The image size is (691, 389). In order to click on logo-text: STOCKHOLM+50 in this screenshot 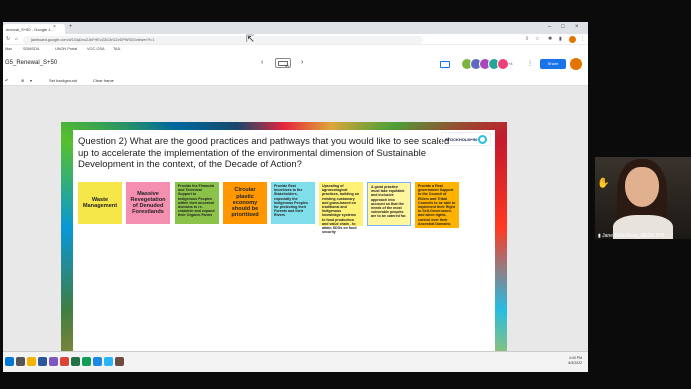, I will do `click(461, 139)`.